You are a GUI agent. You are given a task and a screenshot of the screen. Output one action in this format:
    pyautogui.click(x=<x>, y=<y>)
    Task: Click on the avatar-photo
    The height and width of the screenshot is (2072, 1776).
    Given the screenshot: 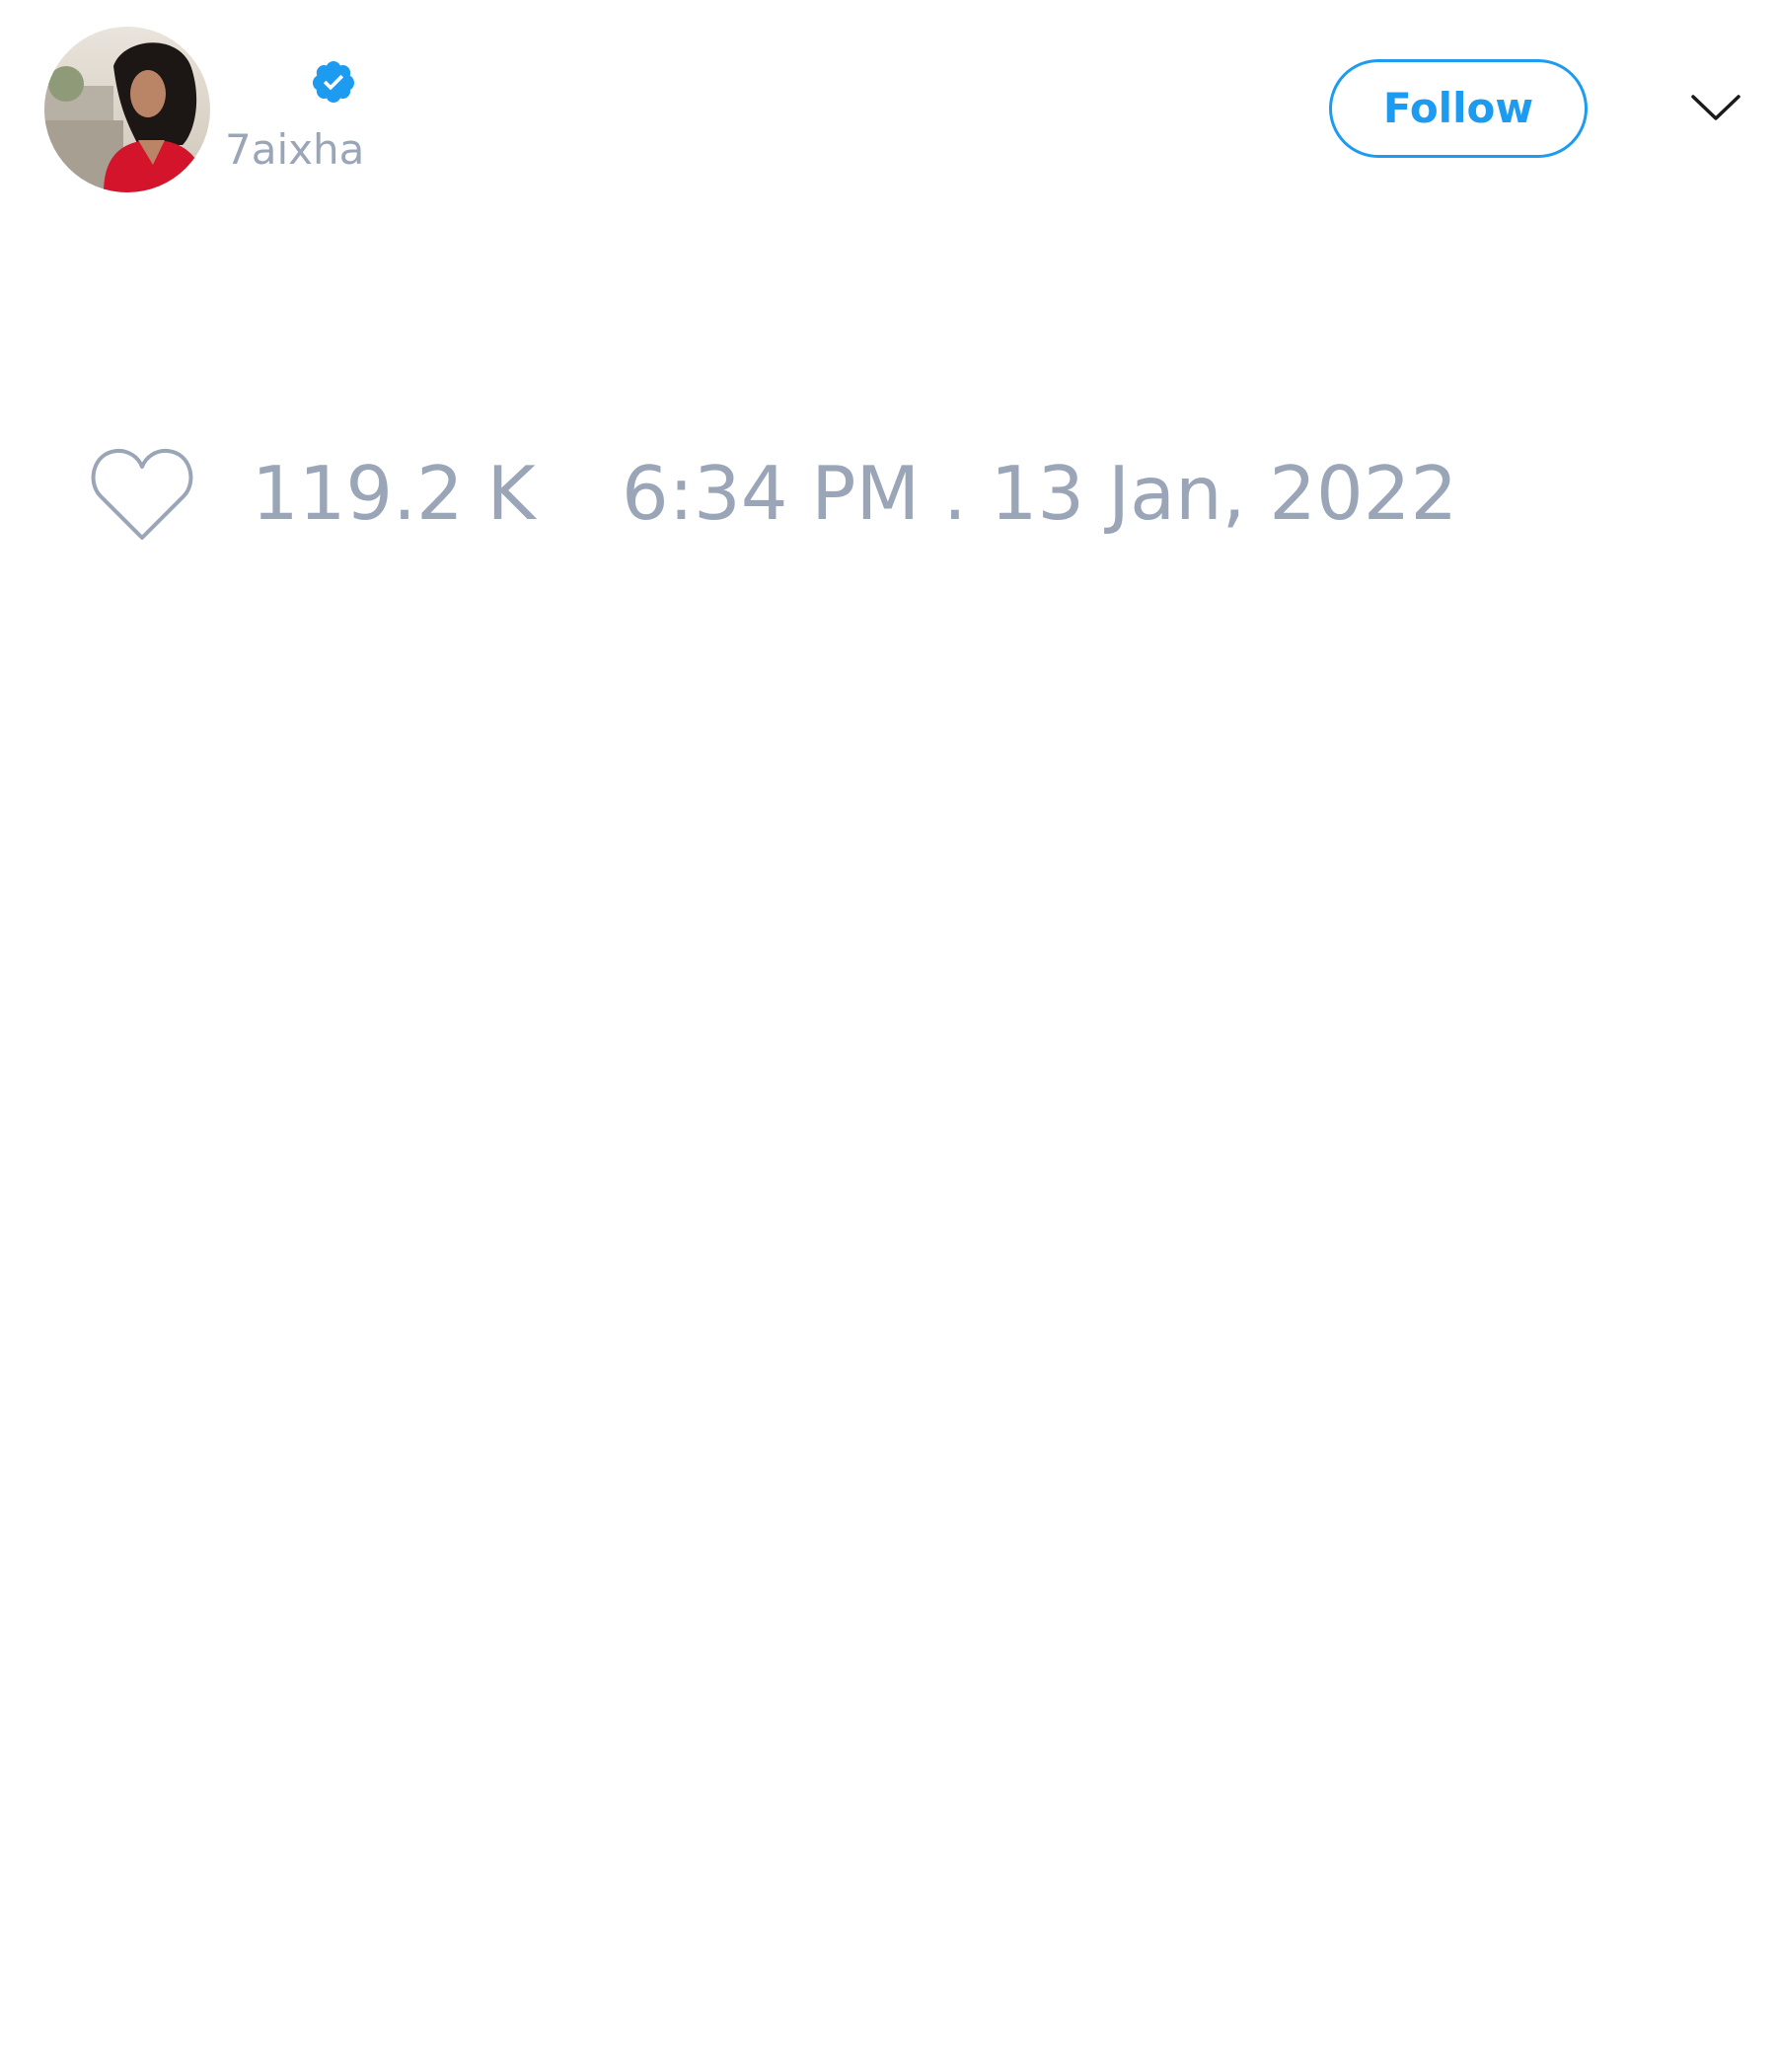 What is the action you would take?
    pyautogui.click(x=127, y=110)
    